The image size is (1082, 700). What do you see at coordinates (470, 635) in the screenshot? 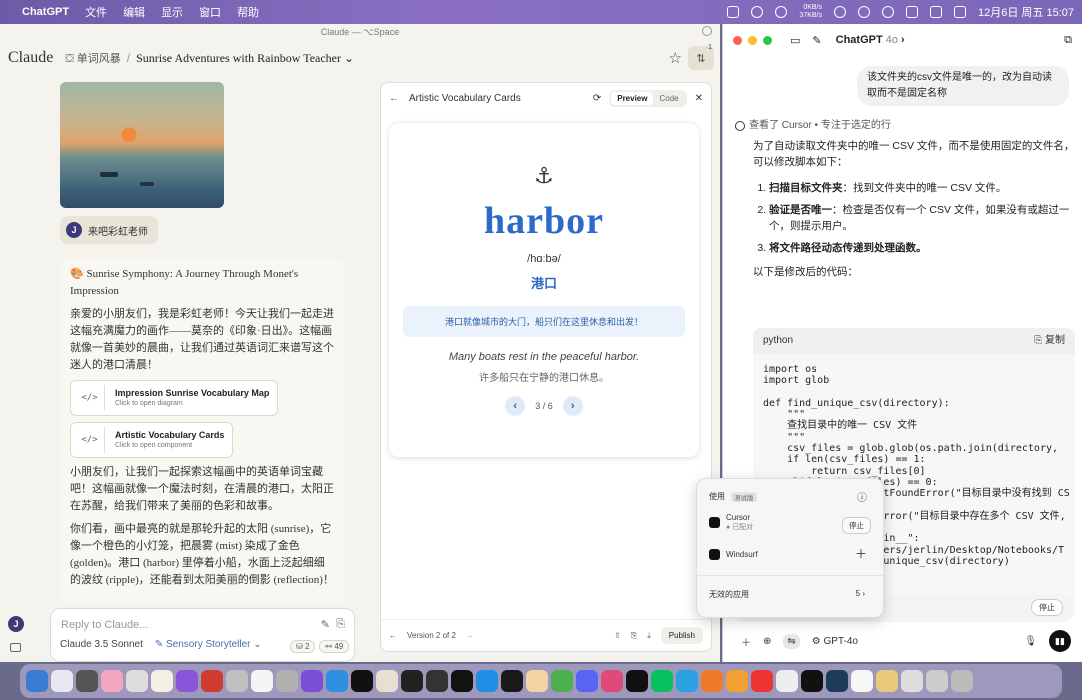
I see `next-version-icon: →` at bounding box center [470, 635].